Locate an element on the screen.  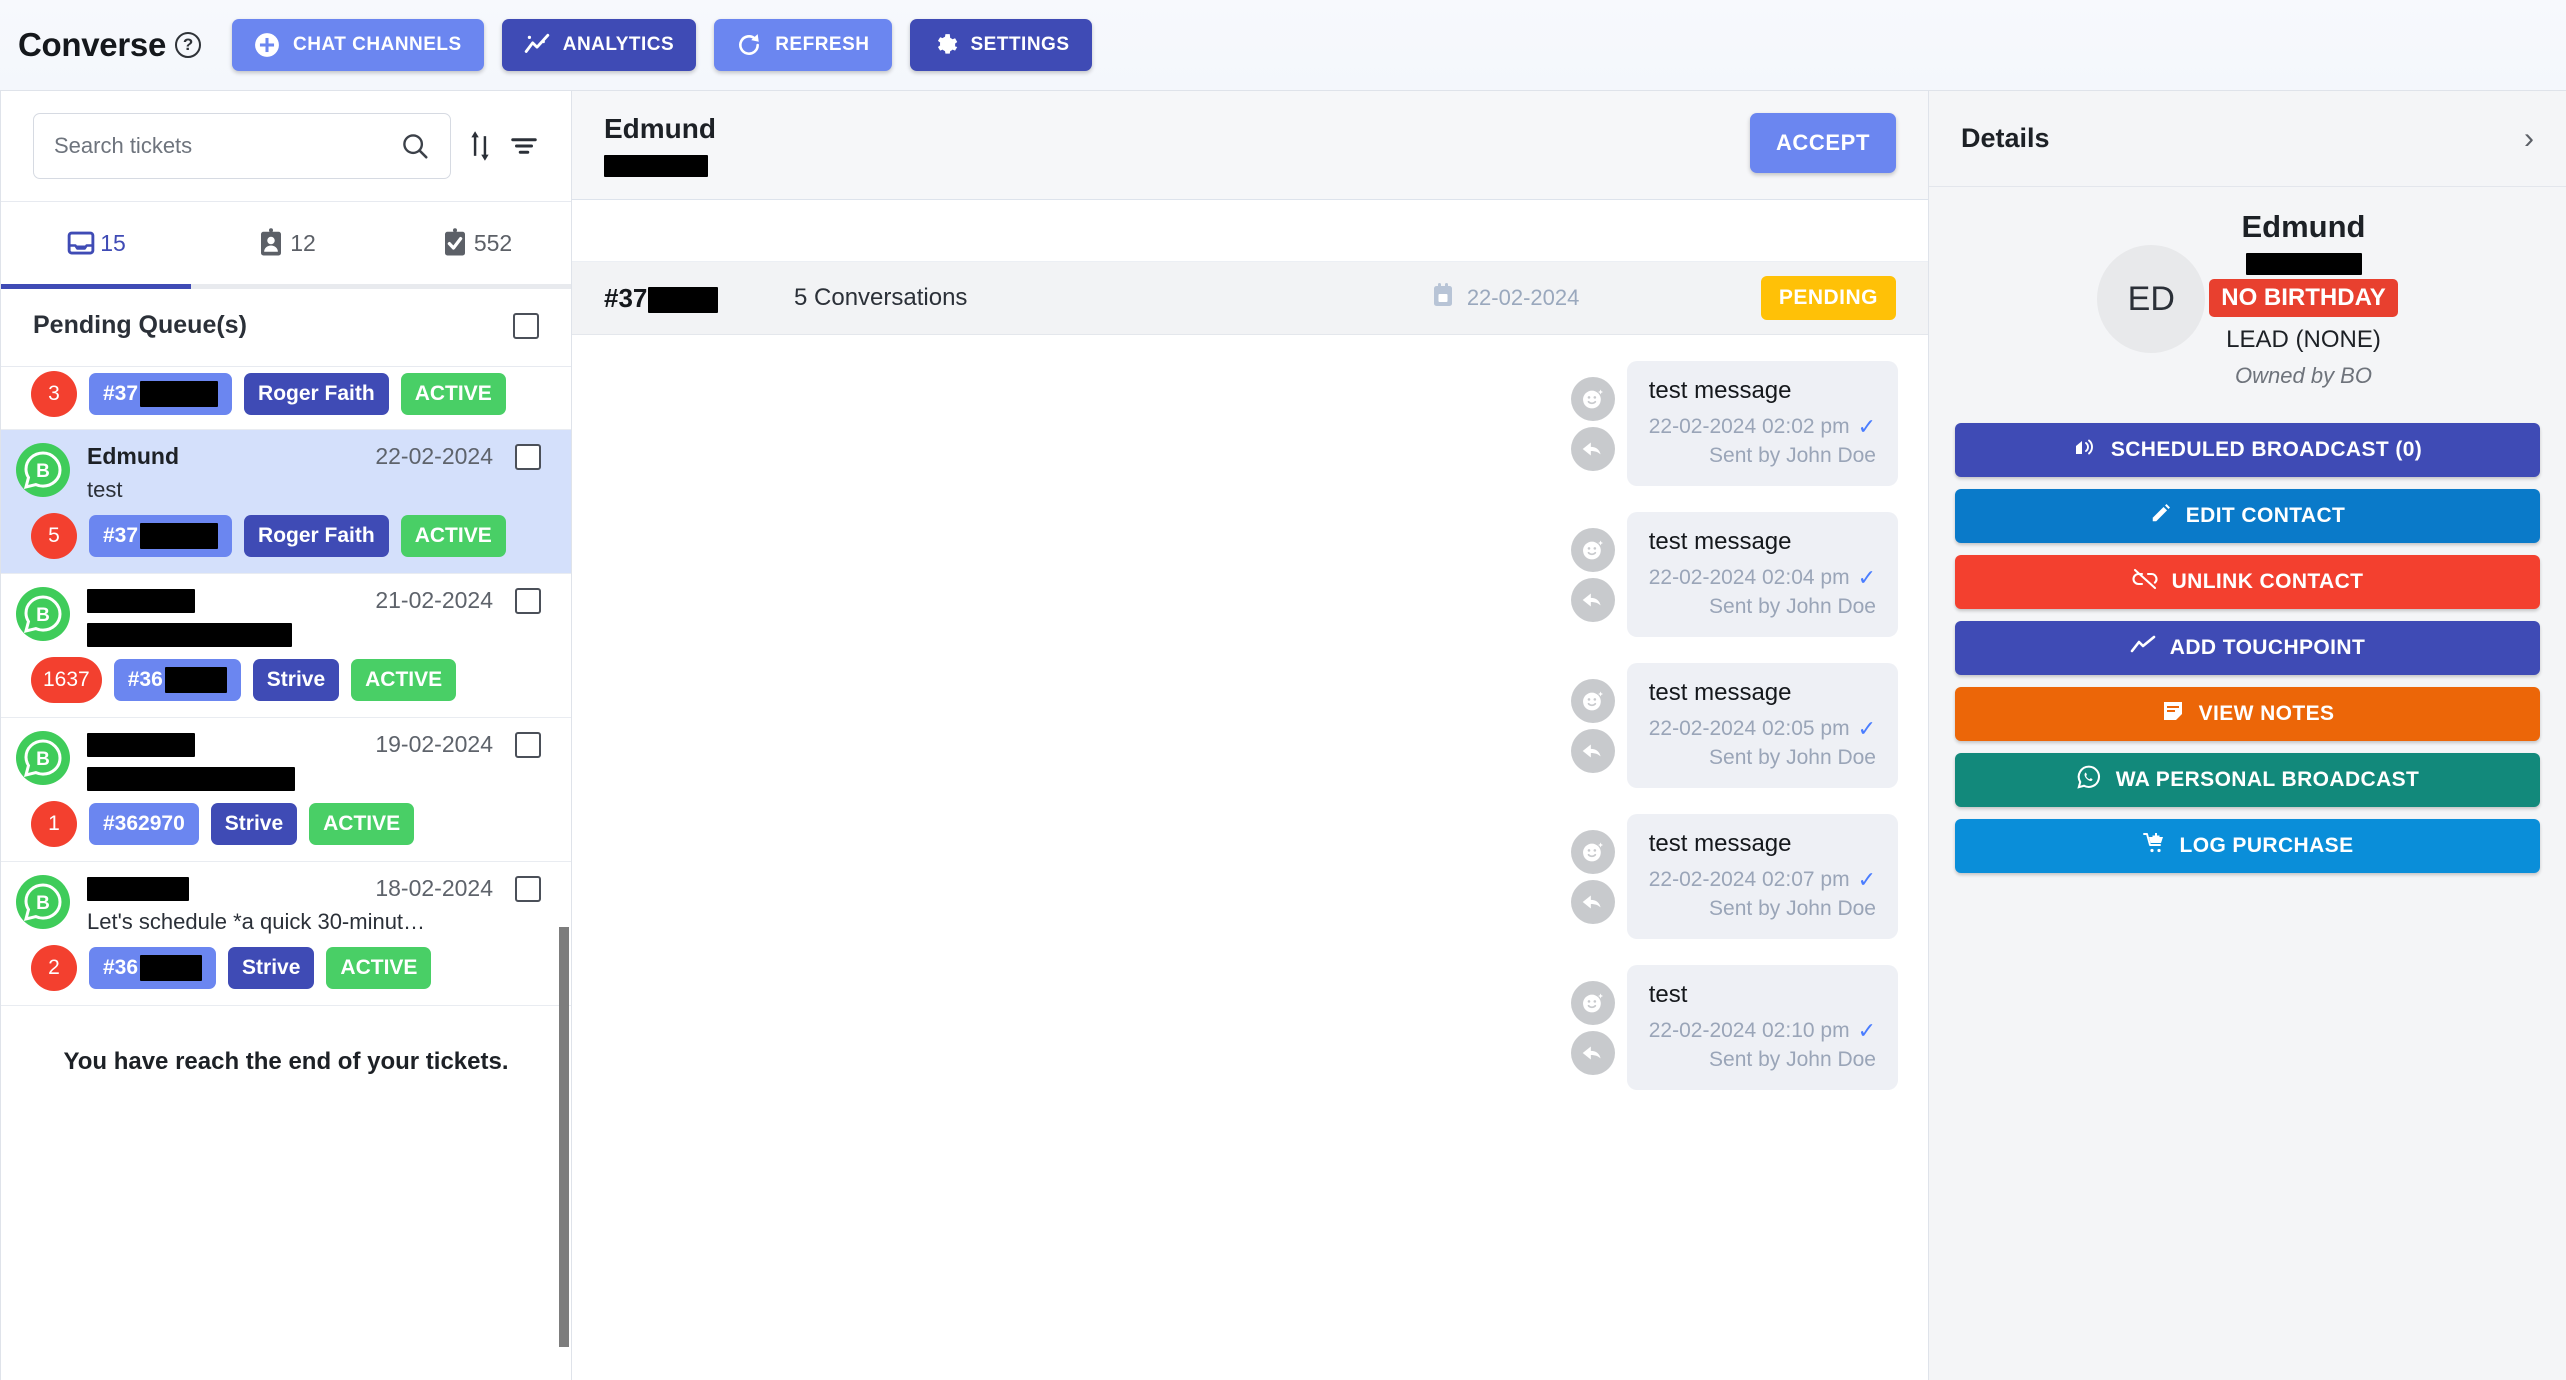
sidebar-tabs: 15 12 552 is located at coordinates (286, 243).